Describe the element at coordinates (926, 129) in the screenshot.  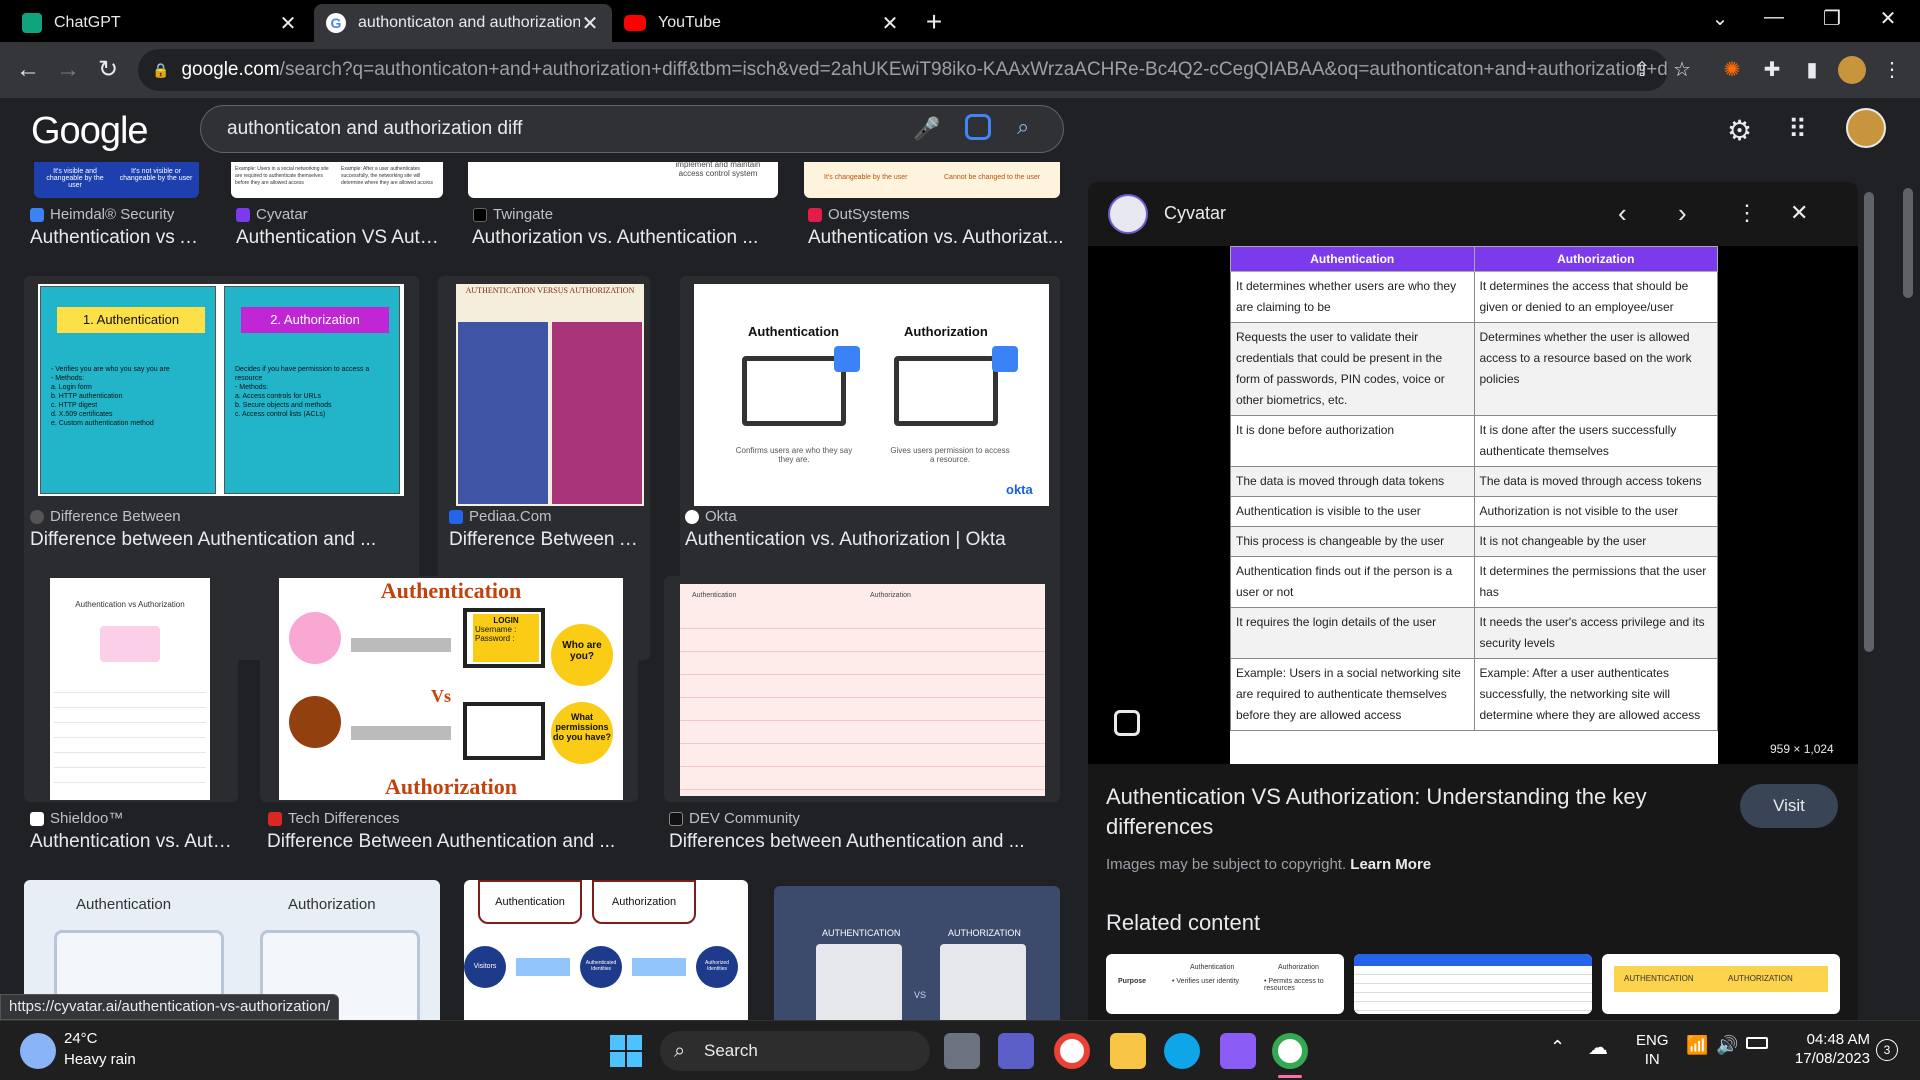
I see `microphone-icon: 🎤` at that location.